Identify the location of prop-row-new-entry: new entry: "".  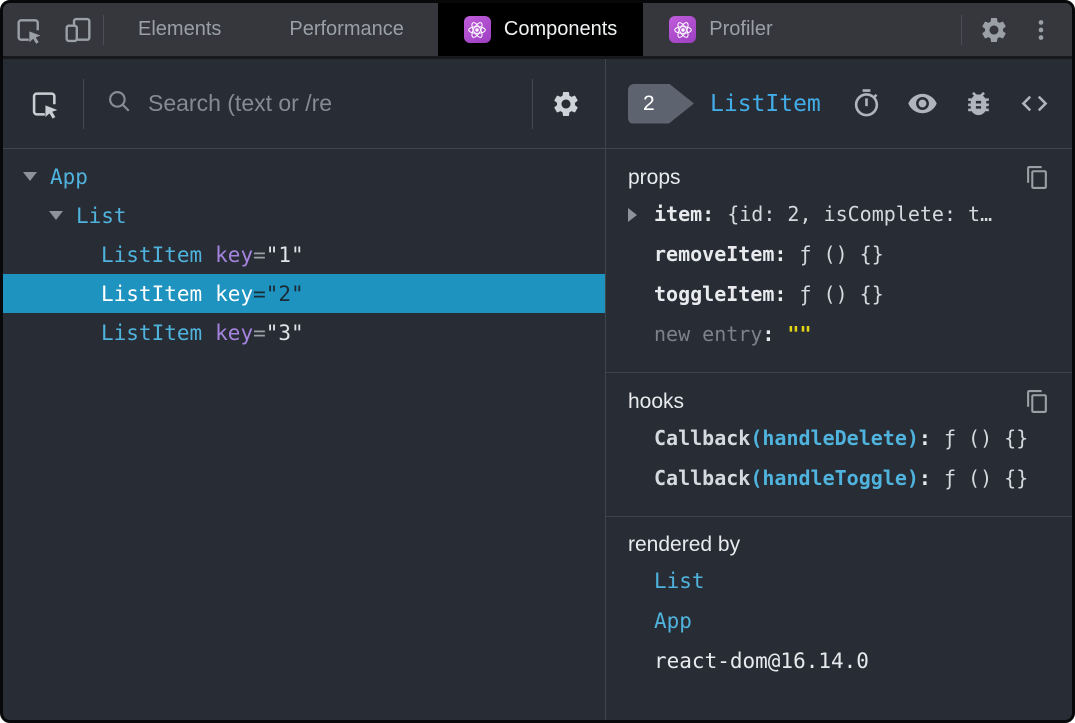
(839, 334).